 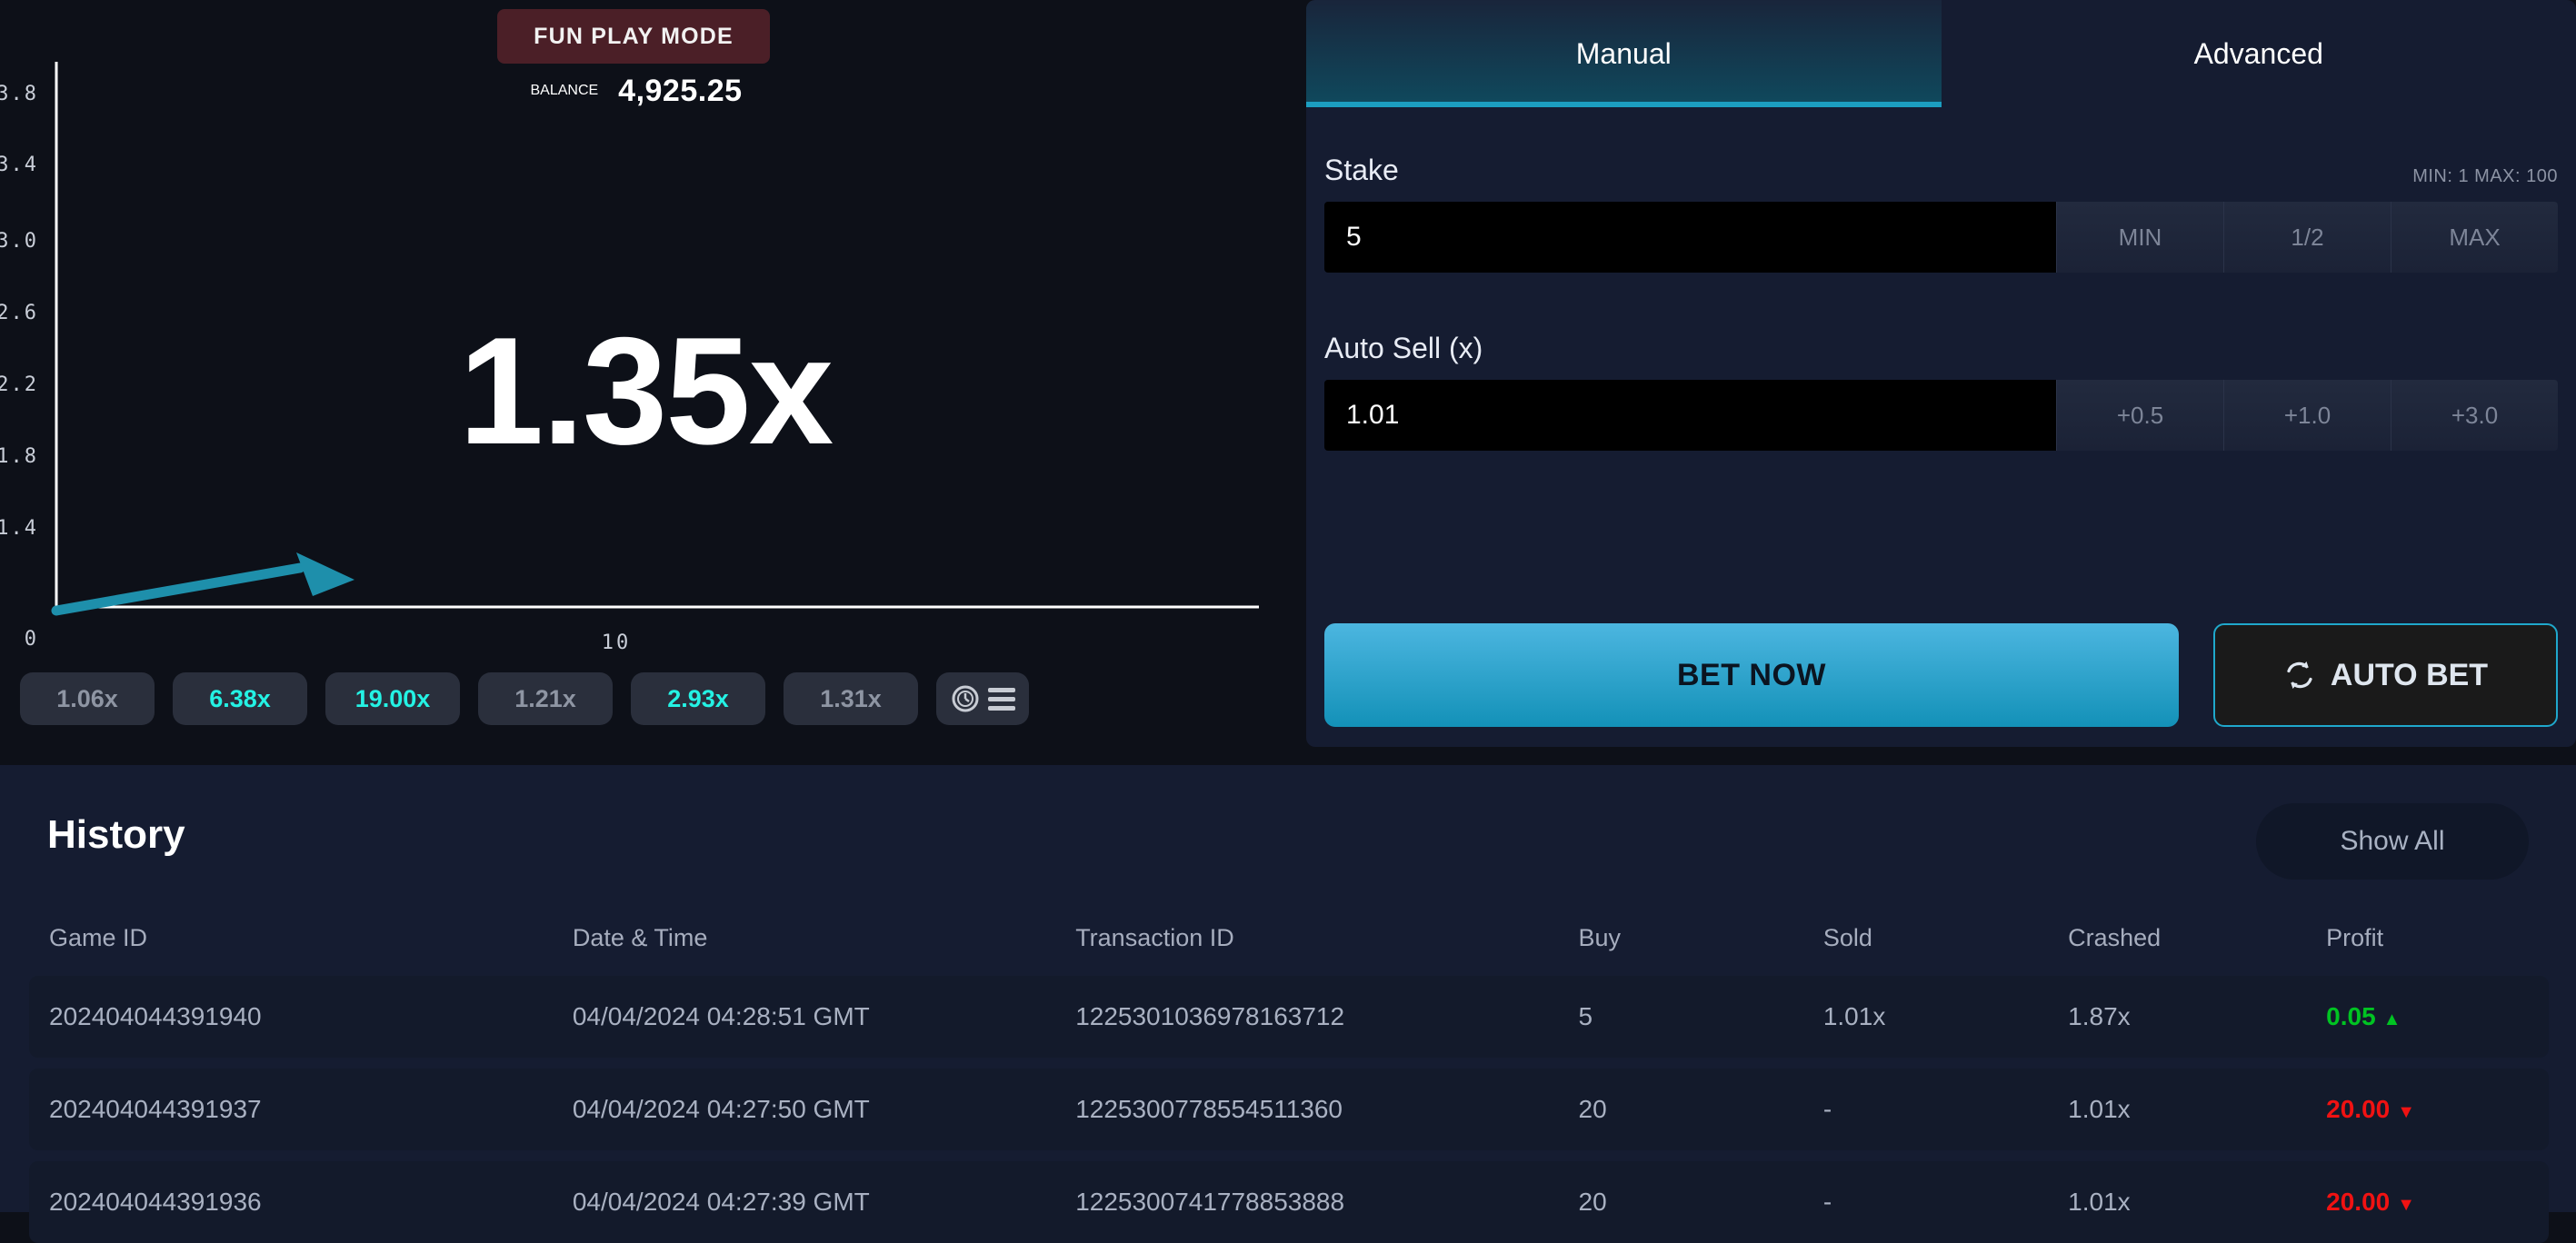 What do you see at coordinates (2474, 237) in the screenshot?
I see `stake-max-button: MAX` at bounding box center [2474, 237].